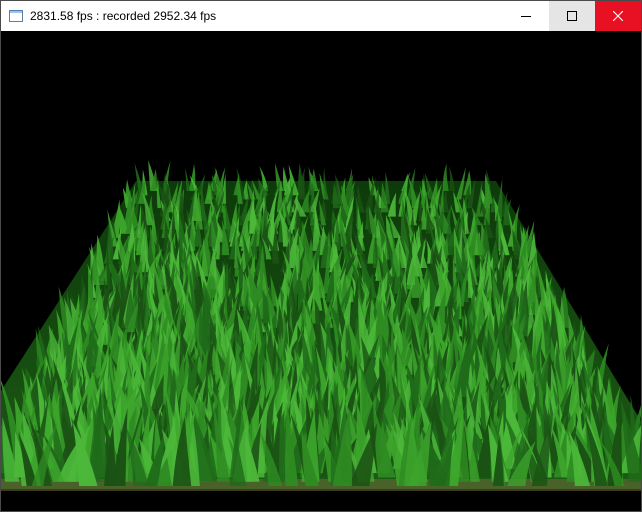 This screenshot has width=642, height=512. Describe the element at coordinates (16, 16) in the screenshot. I see `window-icon` at that location.